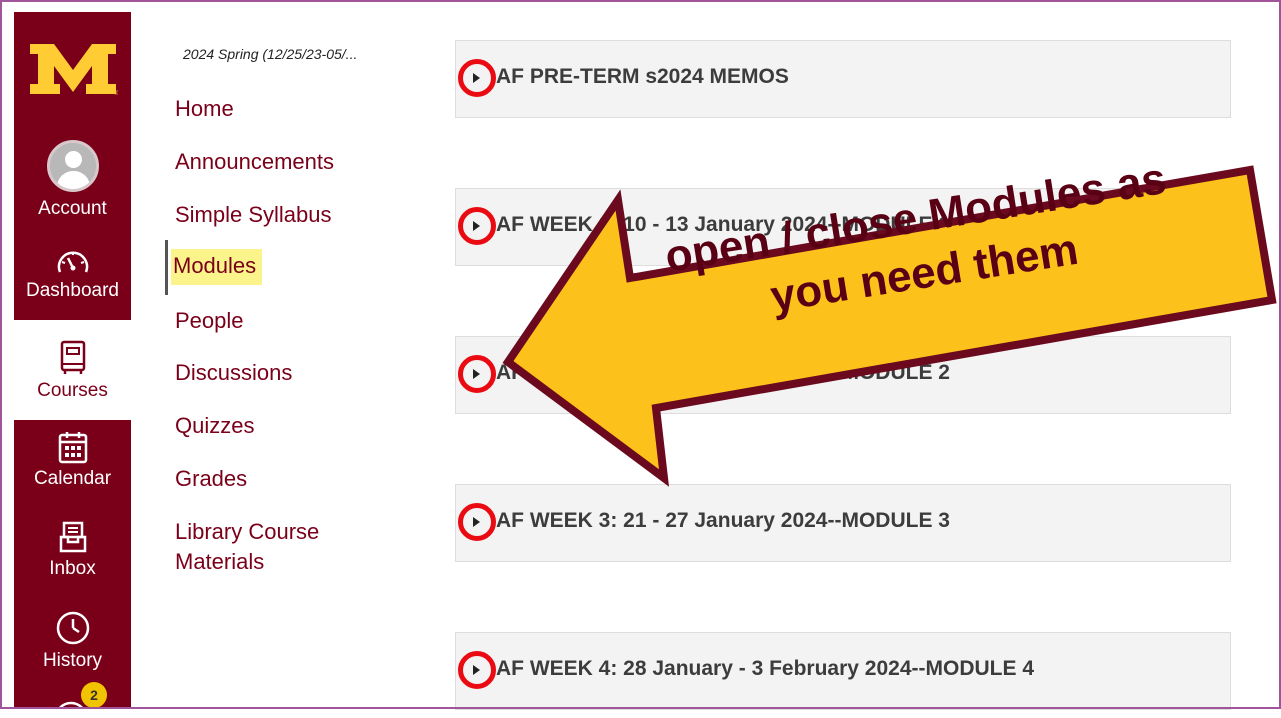  What do you see at coordinates (72, 290) in the screenshot?
I see `nav-dashboard-label: Dashboard` at bounding box center [72, 290].